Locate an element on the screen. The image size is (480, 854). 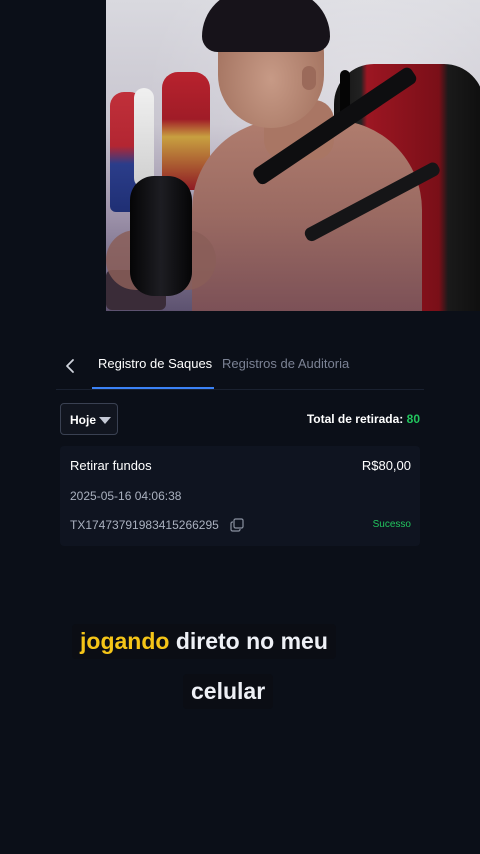
chevron-left-icon is located at coordinates (70, 366).